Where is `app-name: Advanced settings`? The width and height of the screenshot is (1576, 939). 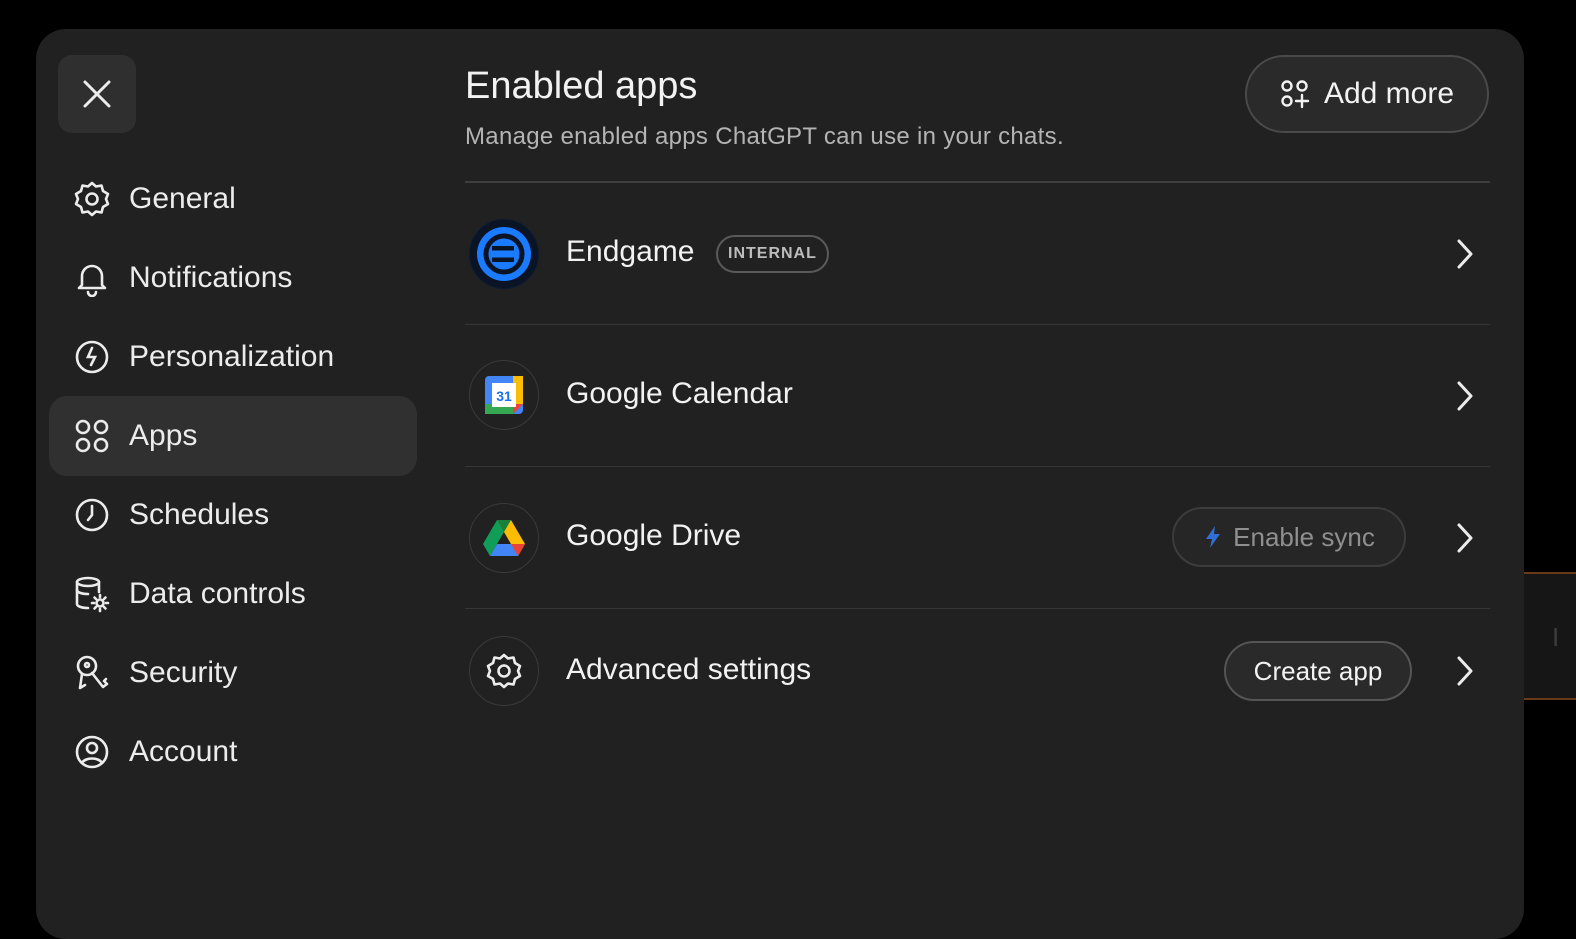 app-name: Advanced settings is located at coordinates (689, 669).